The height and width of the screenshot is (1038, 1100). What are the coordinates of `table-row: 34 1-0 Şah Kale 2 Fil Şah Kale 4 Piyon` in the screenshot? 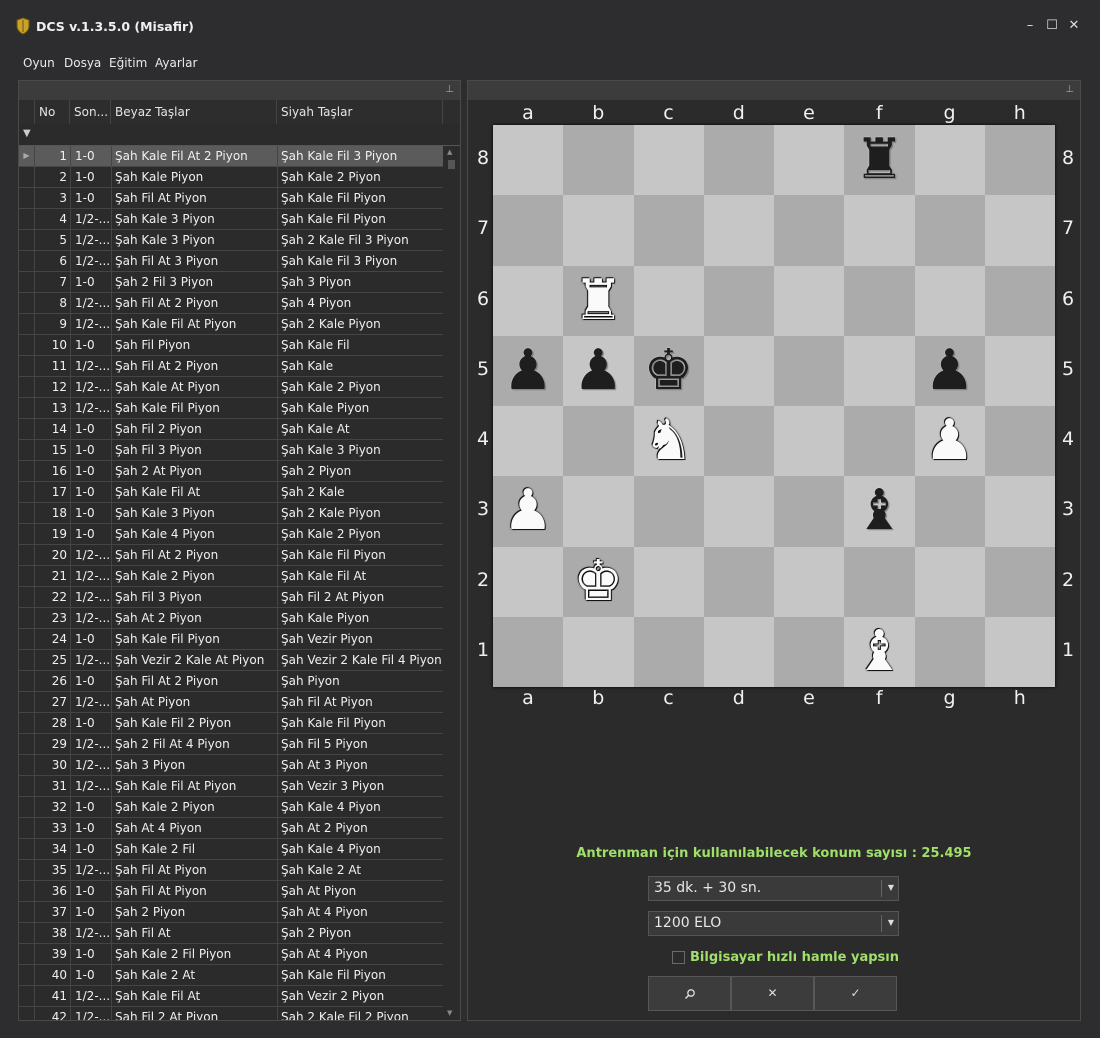 It's located at (231, 849).